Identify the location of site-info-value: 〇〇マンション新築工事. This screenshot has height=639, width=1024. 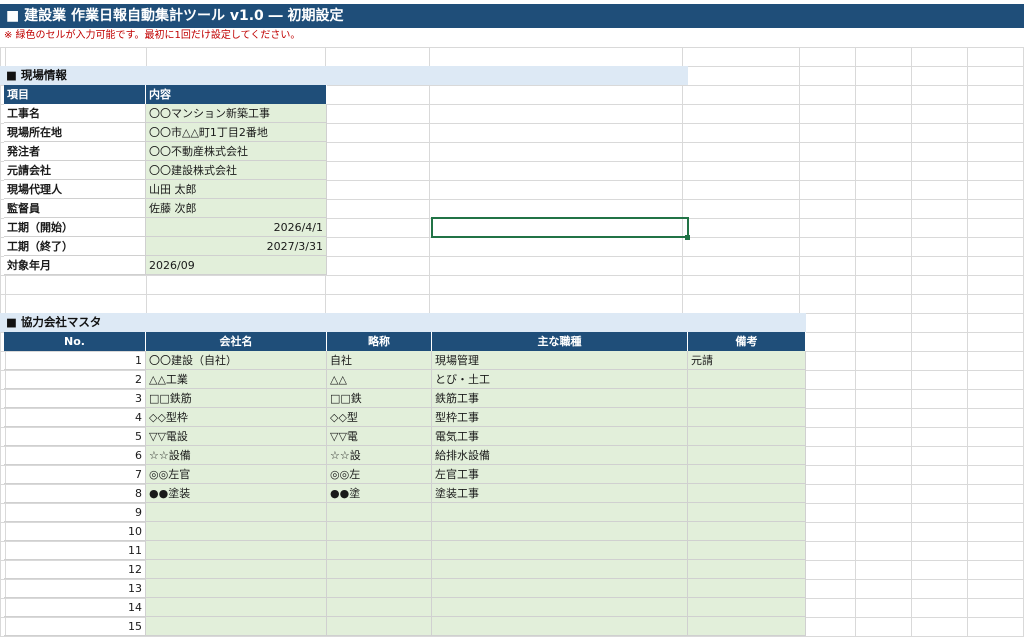
(236, 113).